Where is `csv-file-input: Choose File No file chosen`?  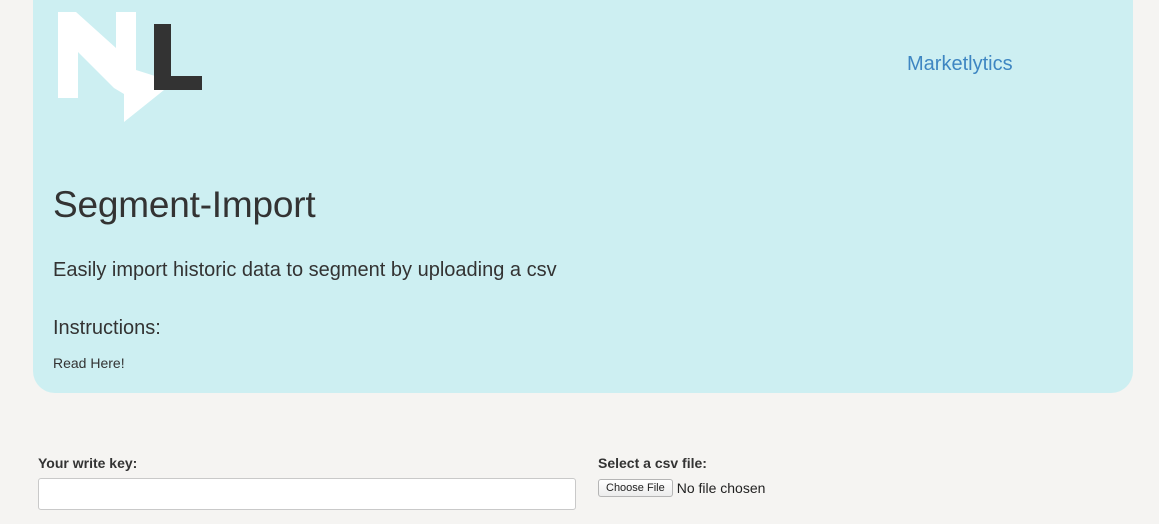
csv-file-input: Choose File No file chosen is located at coordinates (681, 488).